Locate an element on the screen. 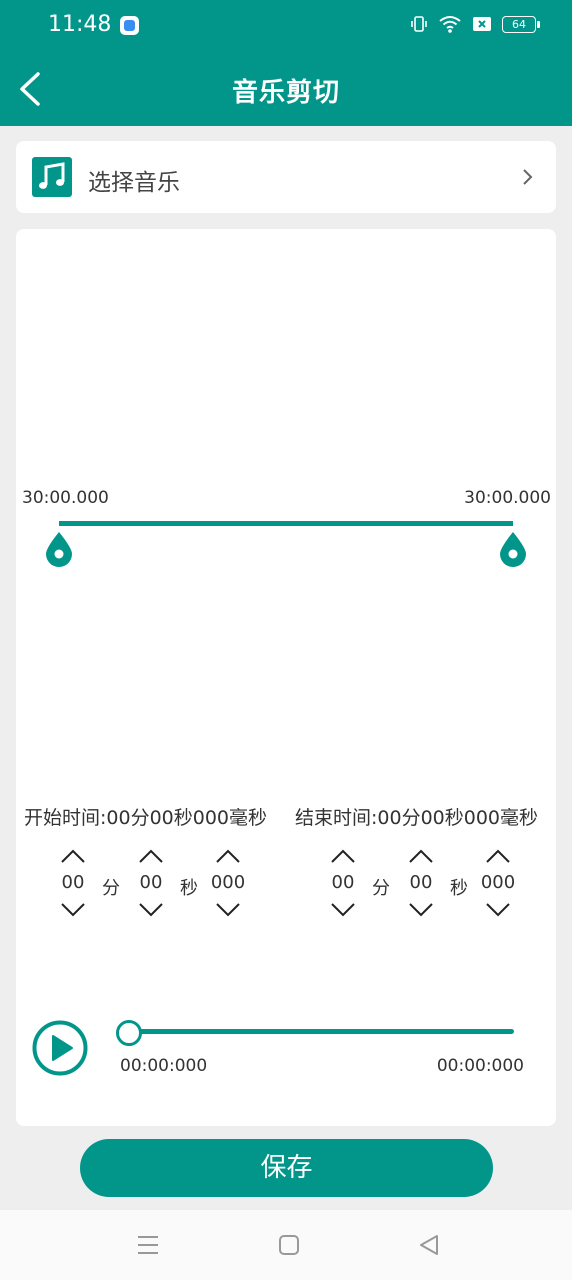 The image size is (572, 1280). end-millis-spinner: 000 is located at coordinates (498, 883).